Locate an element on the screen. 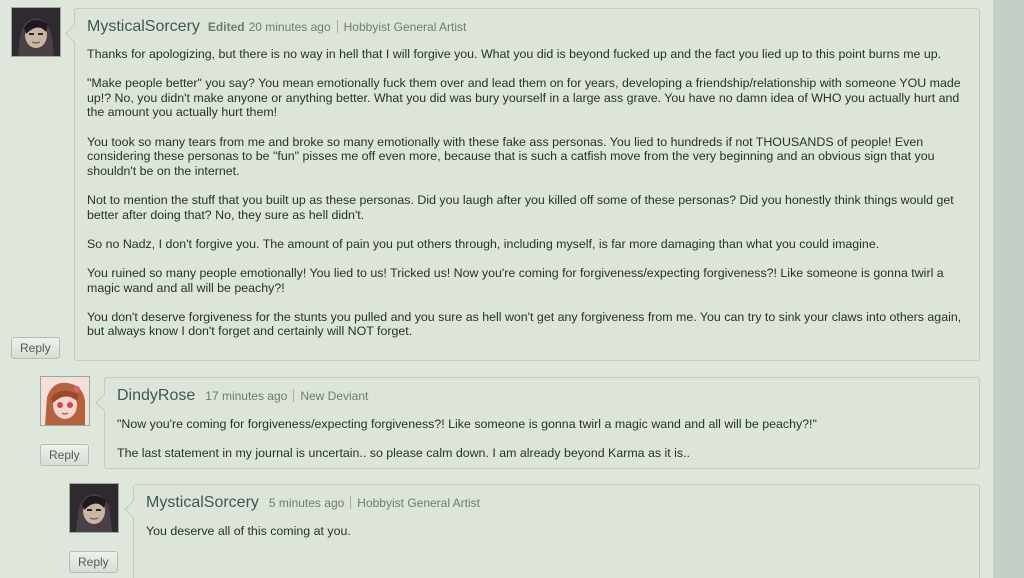 The image size is (1024, 578). username-link: DindyRose is located at coordinates (156, 395).